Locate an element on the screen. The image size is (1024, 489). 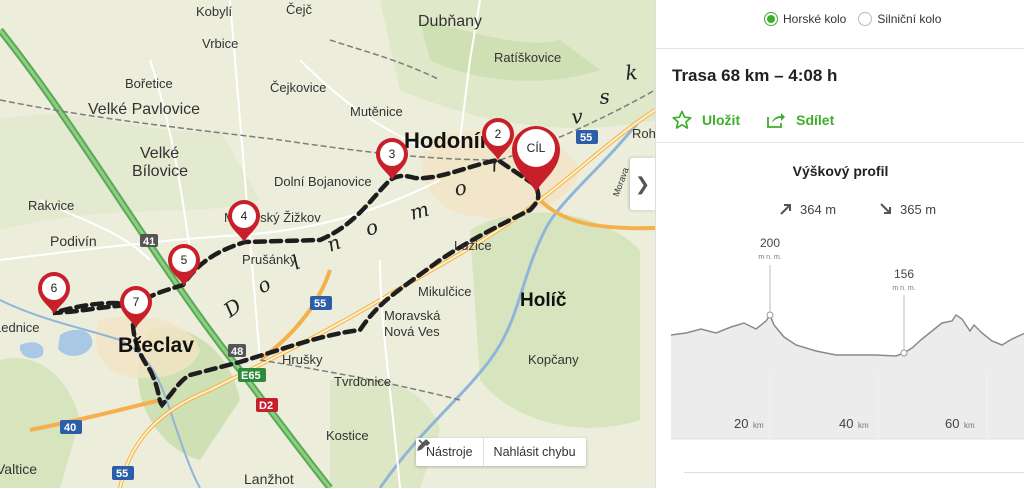
place-hrusky: Hrušky is located at coordinates (302, 359).